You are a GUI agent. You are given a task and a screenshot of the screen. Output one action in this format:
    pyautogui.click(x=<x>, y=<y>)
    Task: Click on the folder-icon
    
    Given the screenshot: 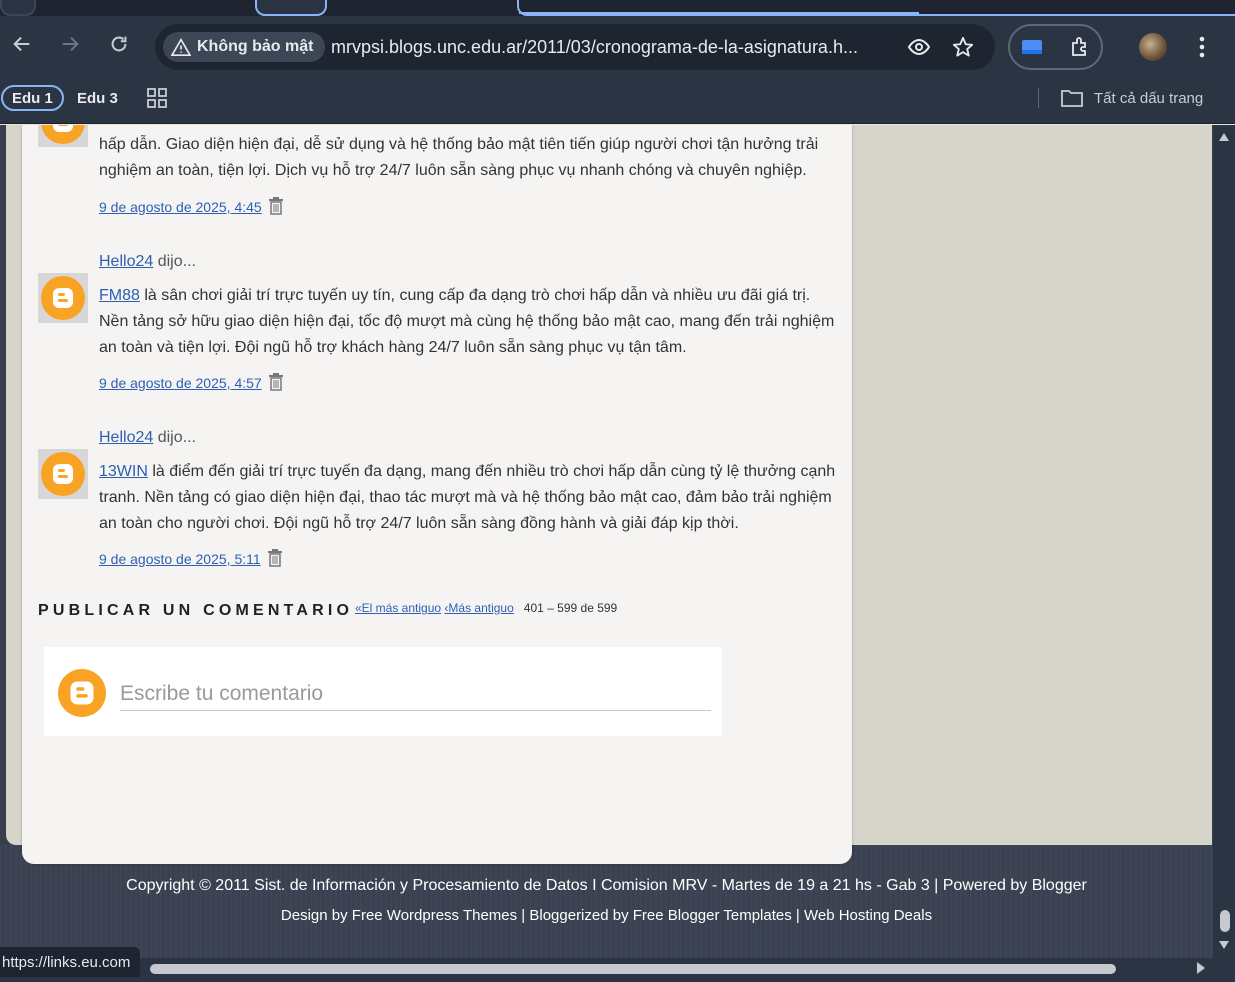 What is the action you would take?
    pyautogui.click(x=1072, y=98)
    